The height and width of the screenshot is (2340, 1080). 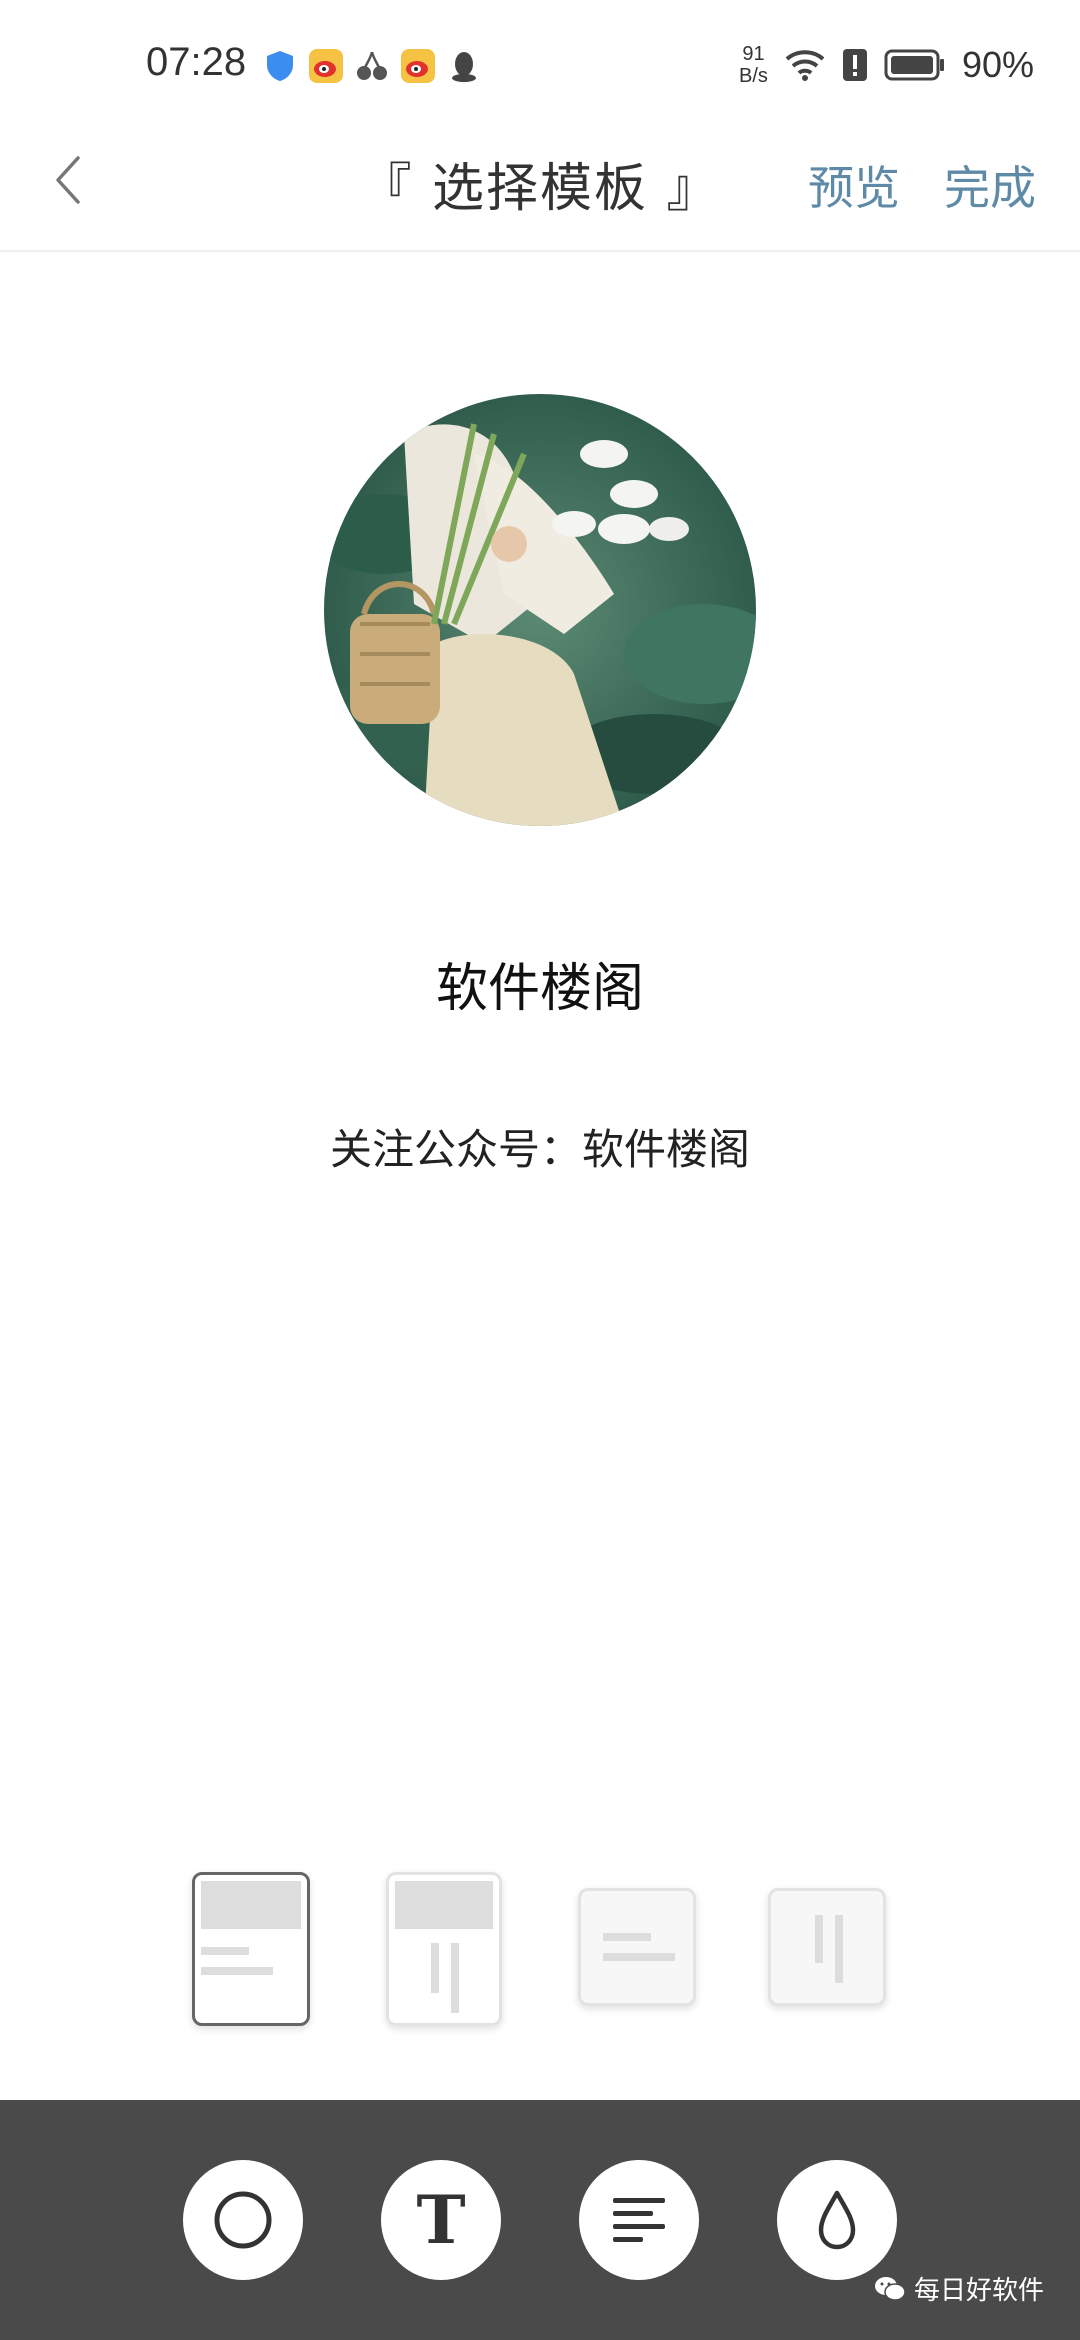 What do you see at coordinates (805, 65) in the screenshot?
I see `wifi-icon` at bounding box center [805, 65].